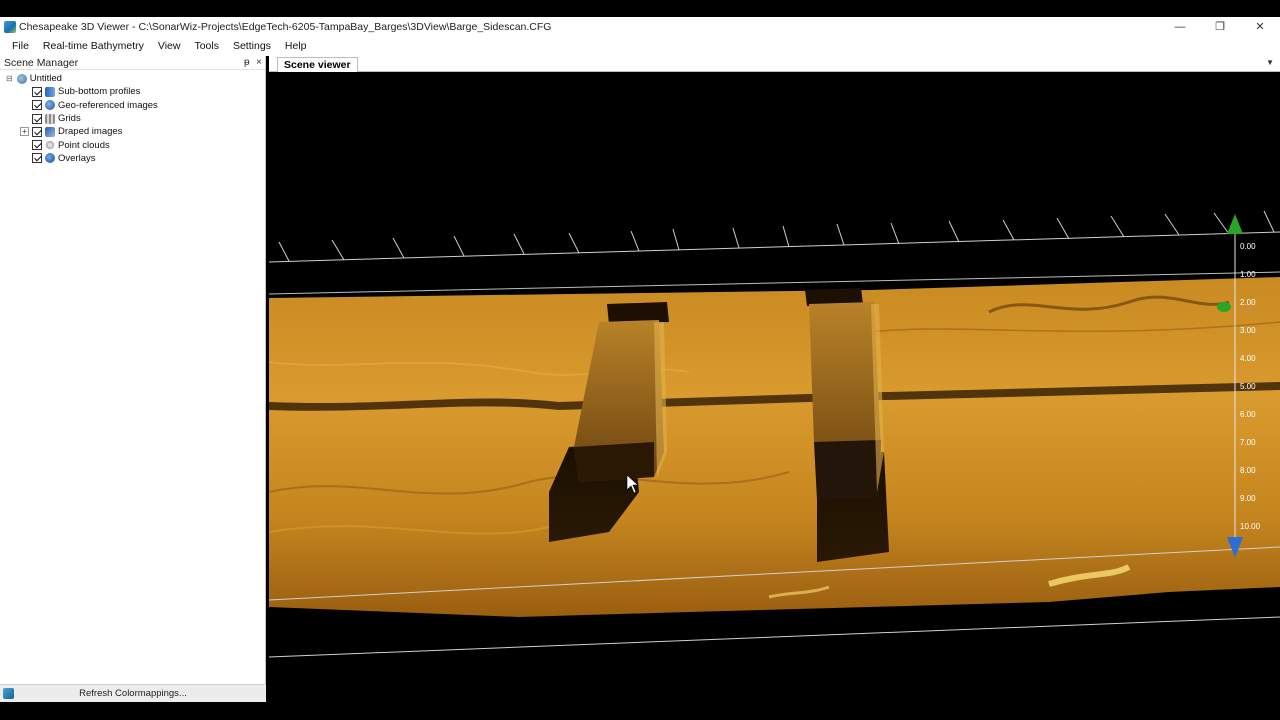  I want to click on depth-tick-label: 2.00, so click(1248, 302).